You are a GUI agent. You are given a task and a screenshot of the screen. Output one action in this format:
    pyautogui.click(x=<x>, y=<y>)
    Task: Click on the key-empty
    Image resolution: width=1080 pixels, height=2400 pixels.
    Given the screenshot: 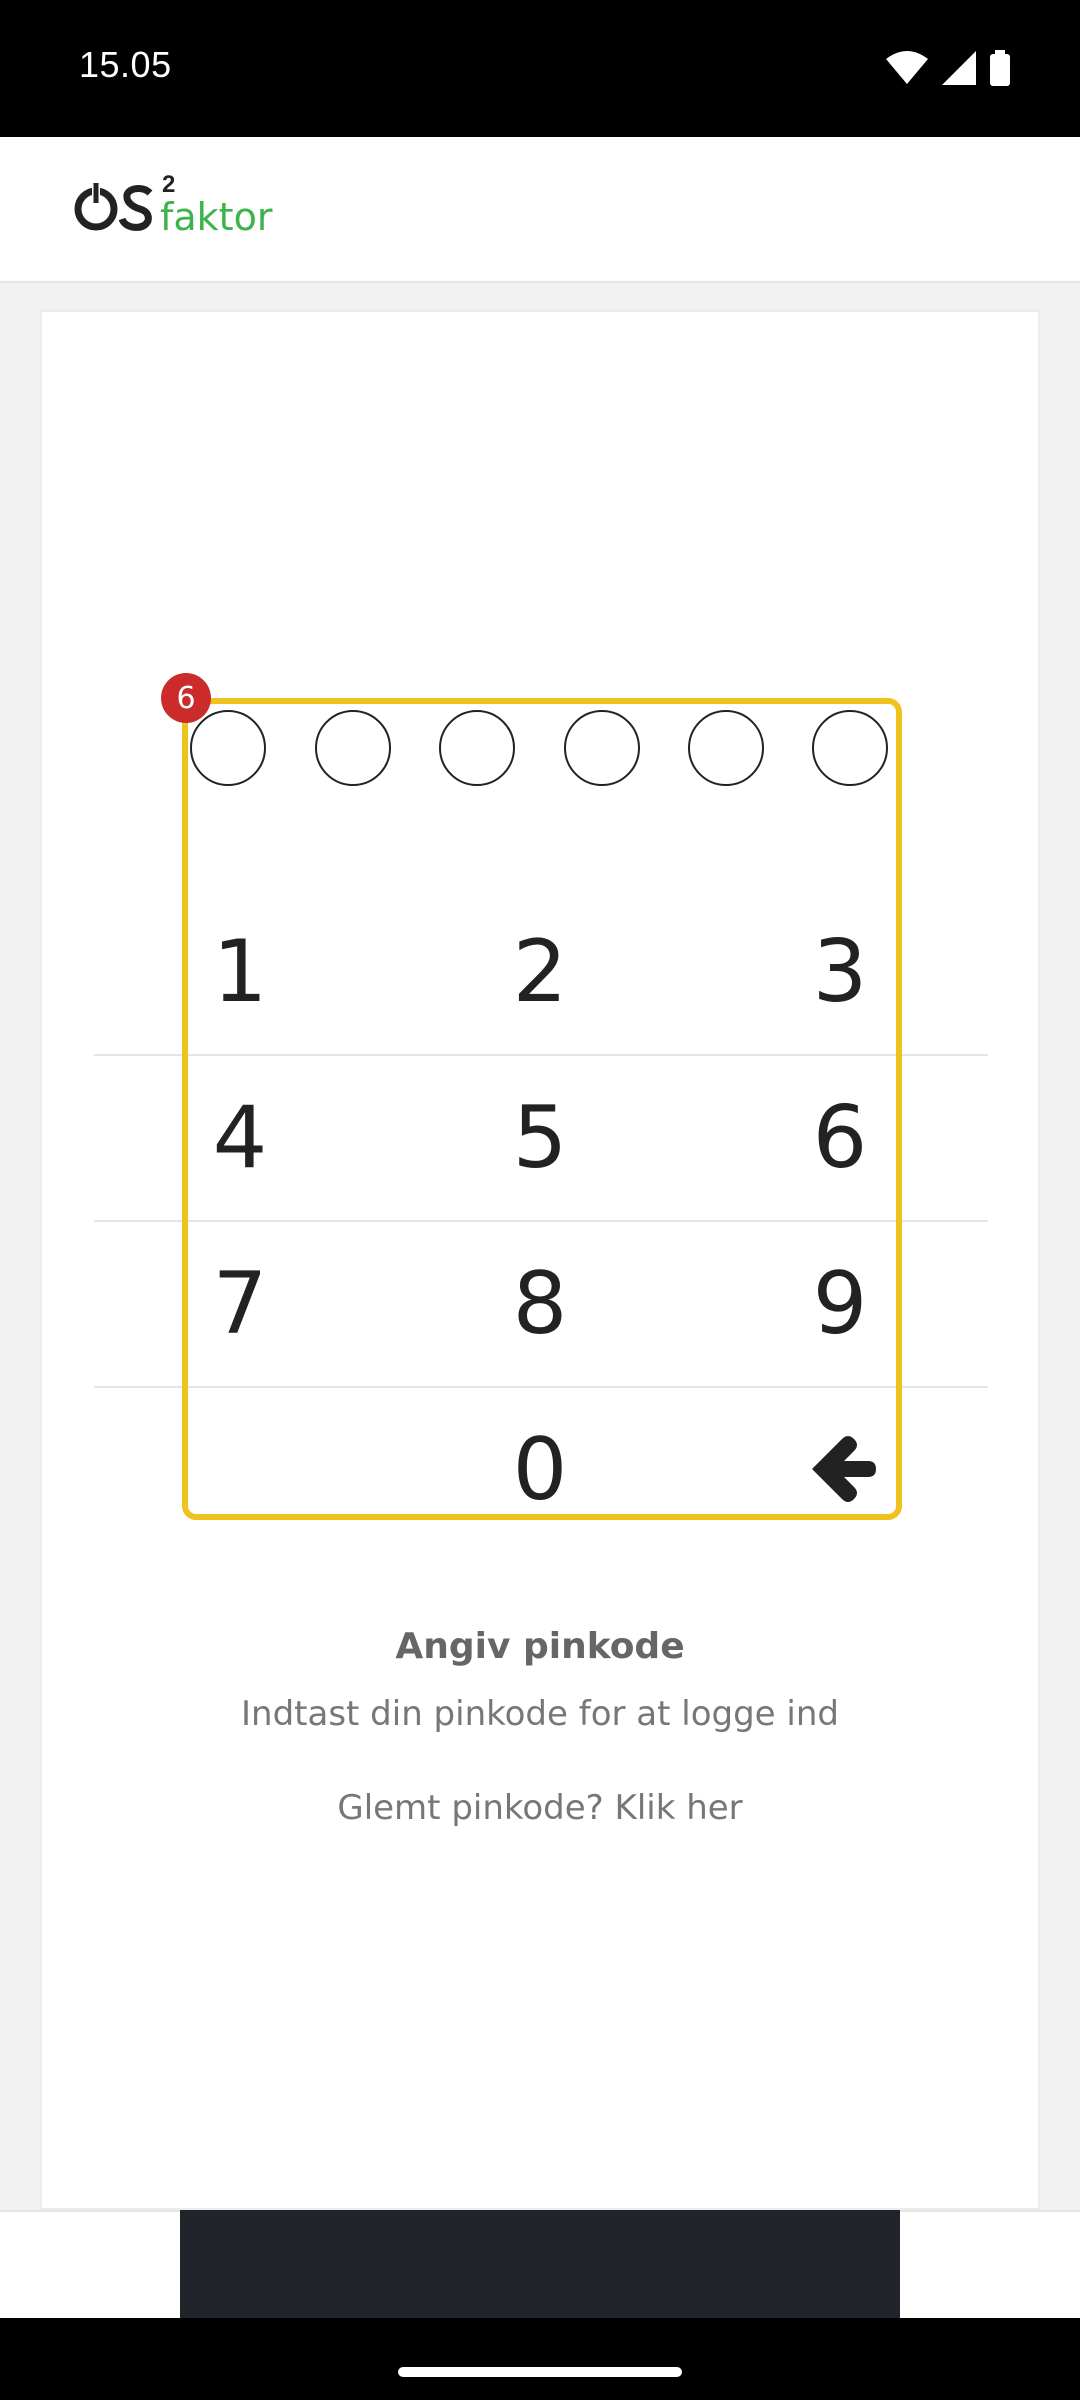 What is the action you would take?
    pyautogui.click(x=240, y=1470)
    